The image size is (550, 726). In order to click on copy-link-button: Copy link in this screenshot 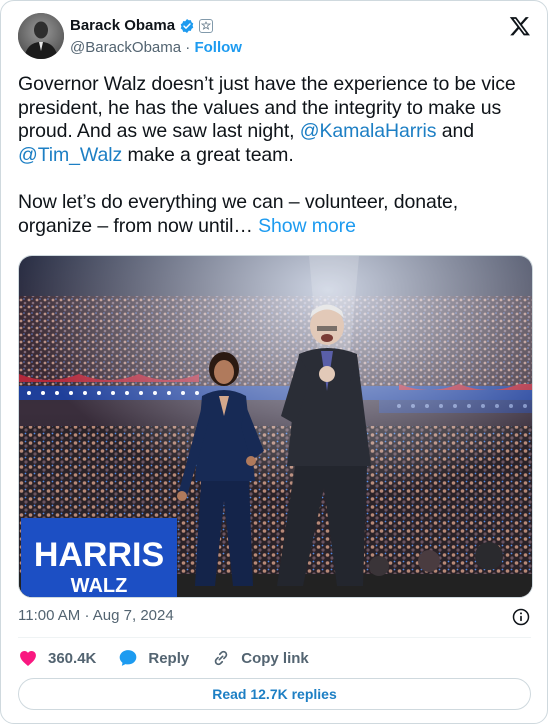, I will do `click(260, 658)`.